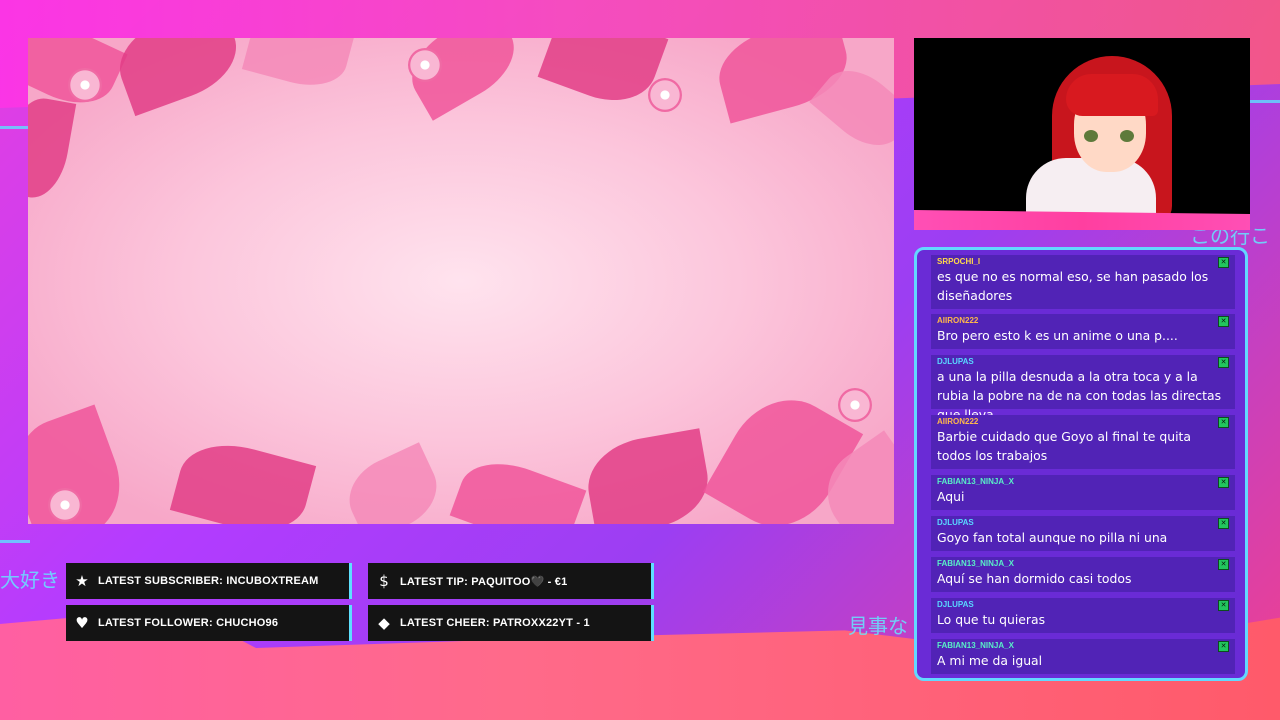 This screenshot has height=720, width=1280. What do you see at coordinates (1052, 537) in the screenshot?
I see `chat-message-text: Goyo fan total aunque no pilla ni una` at bounding box center [1052, 537].